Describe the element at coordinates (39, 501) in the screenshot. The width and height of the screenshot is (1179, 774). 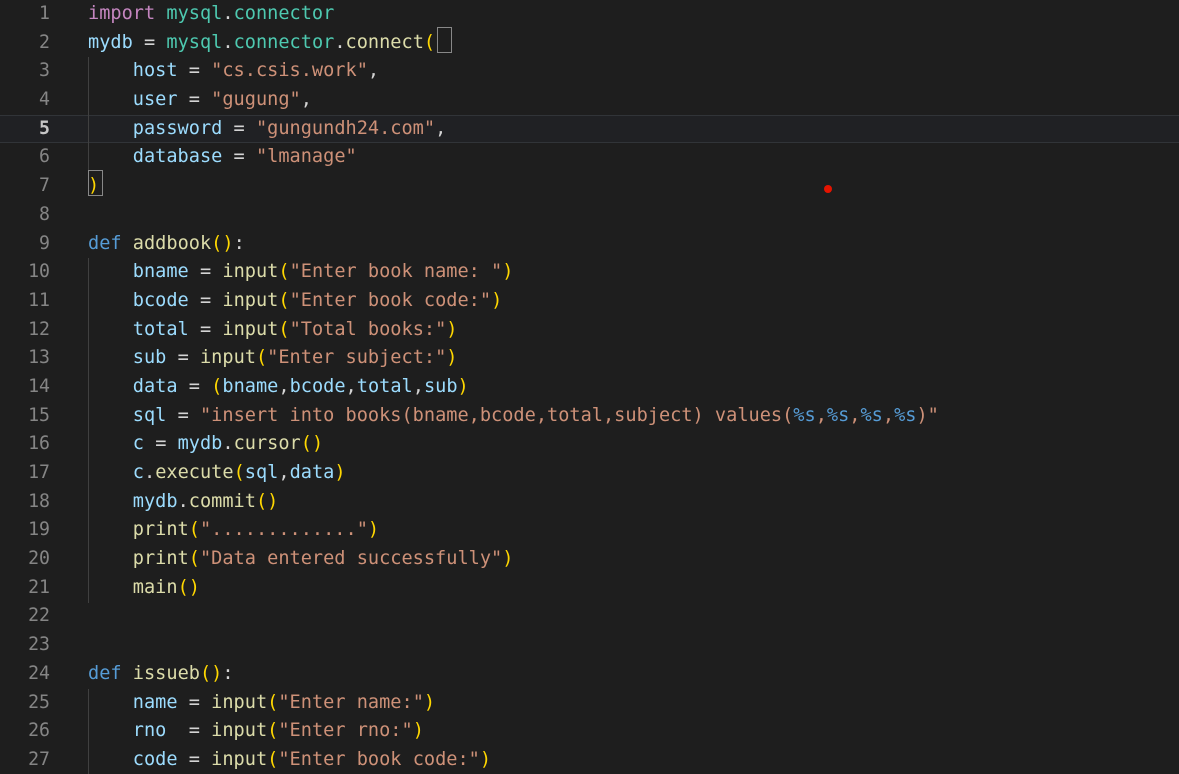
I see `line-number: 18` at that location.